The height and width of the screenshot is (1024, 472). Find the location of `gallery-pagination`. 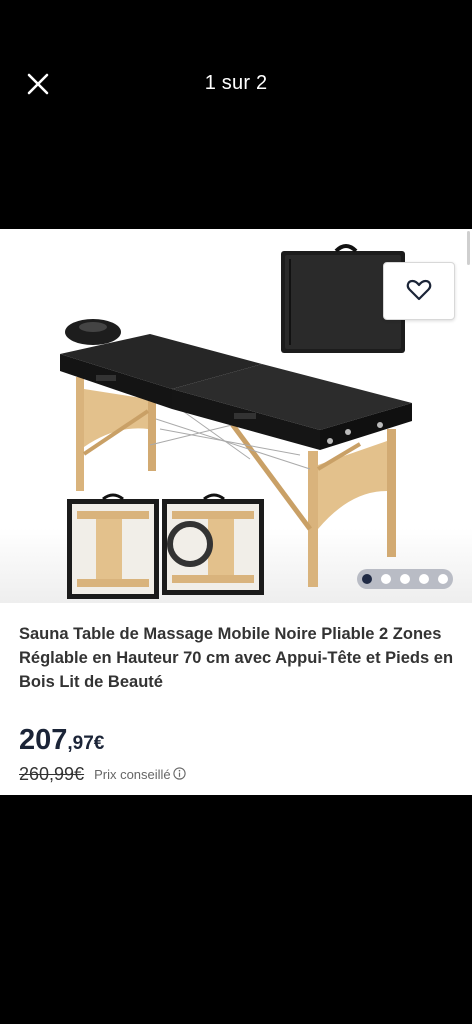

gallery-pagination is located at coordinates (405, 579).